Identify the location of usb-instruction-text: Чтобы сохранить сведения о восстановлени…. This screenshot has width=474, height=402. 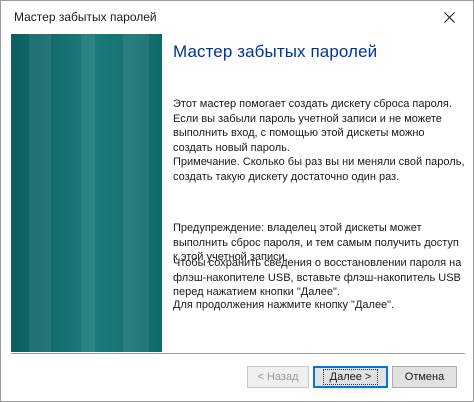
(317, 277).